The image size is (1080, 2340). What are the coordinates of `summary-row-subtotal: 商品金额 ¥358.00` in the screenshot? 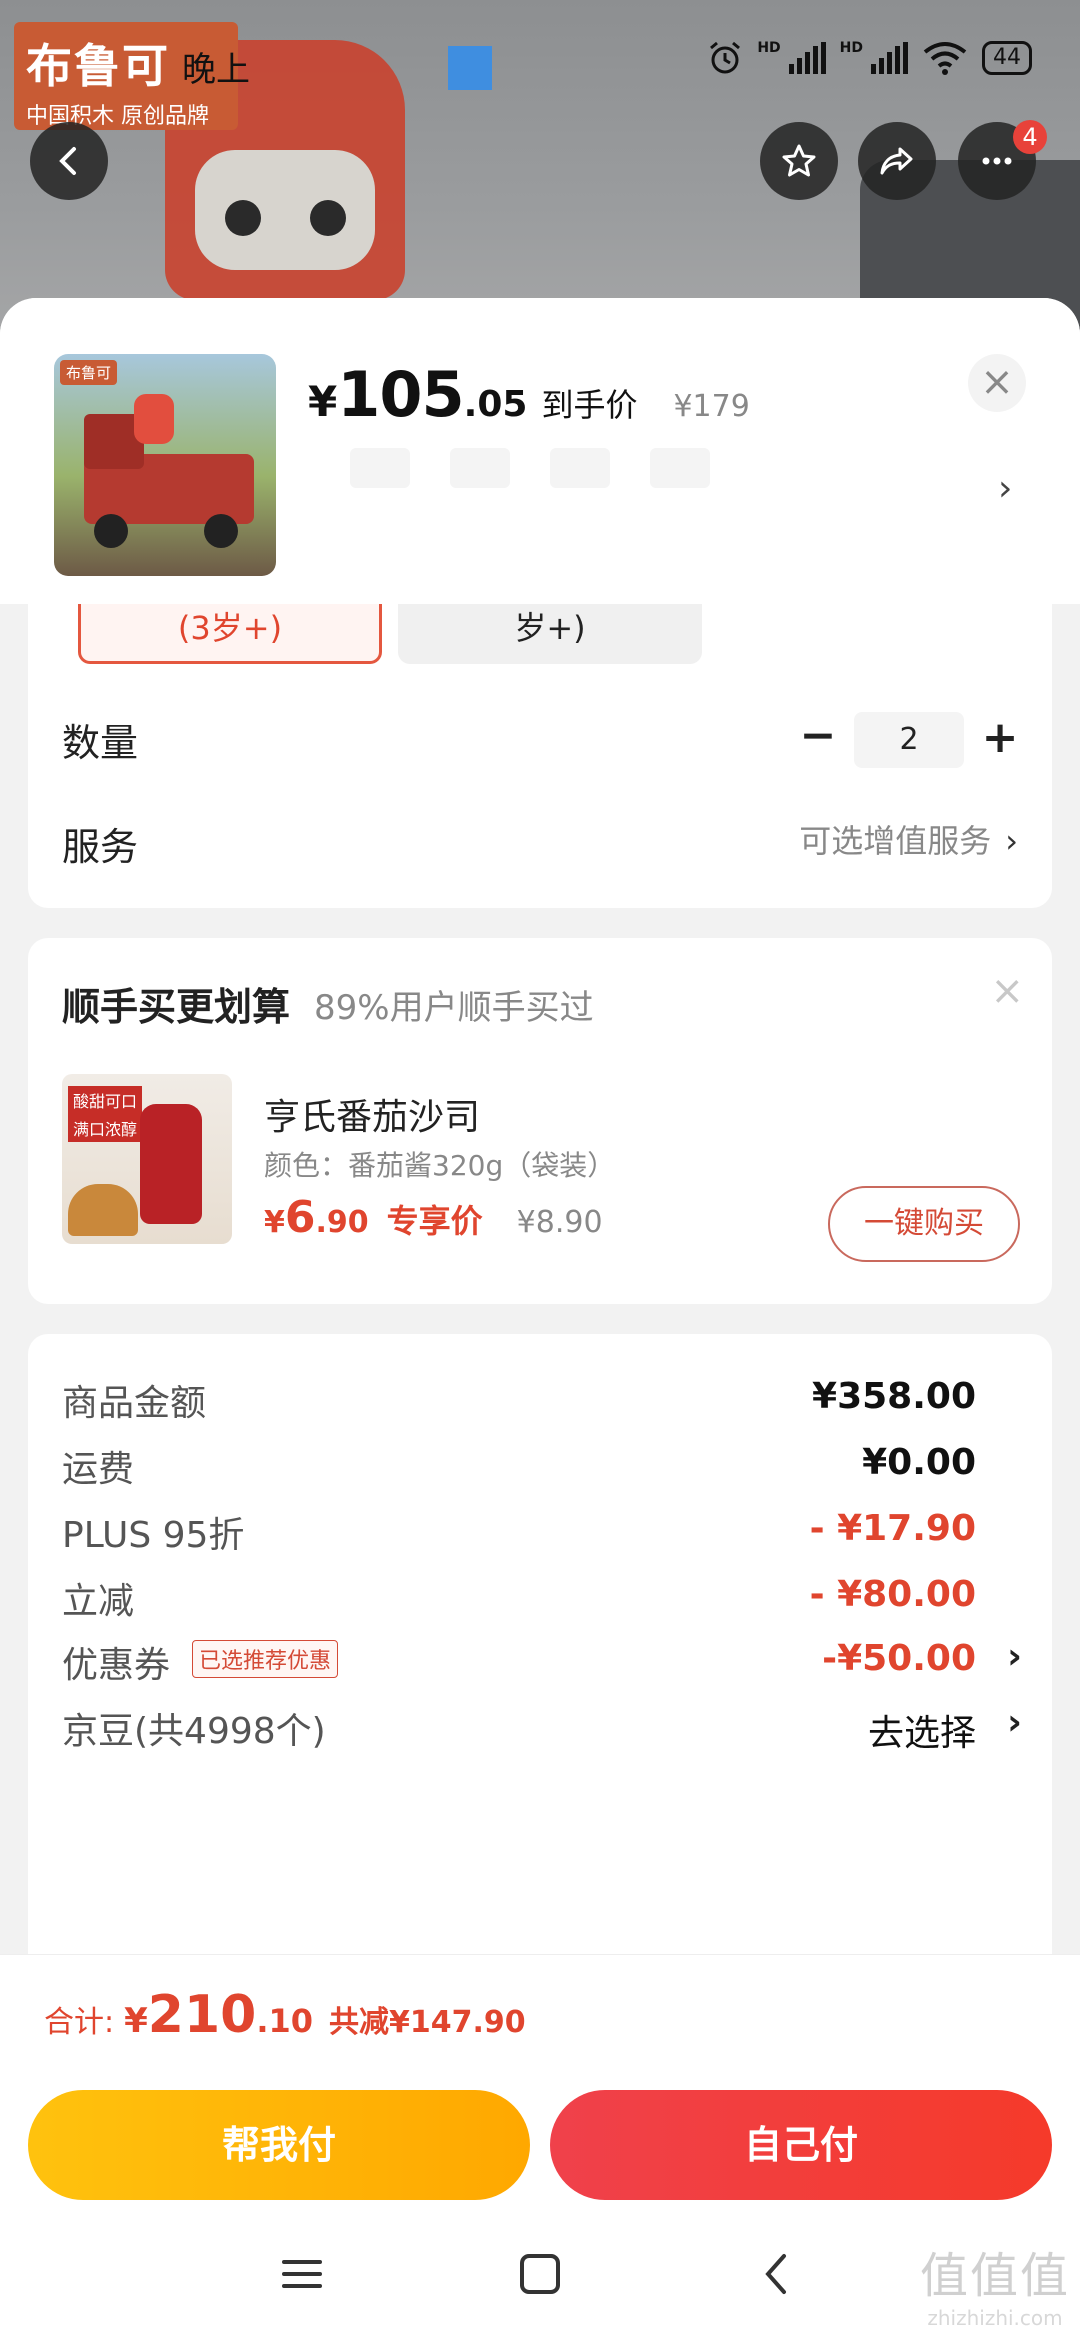 It's located at (549, 1397).